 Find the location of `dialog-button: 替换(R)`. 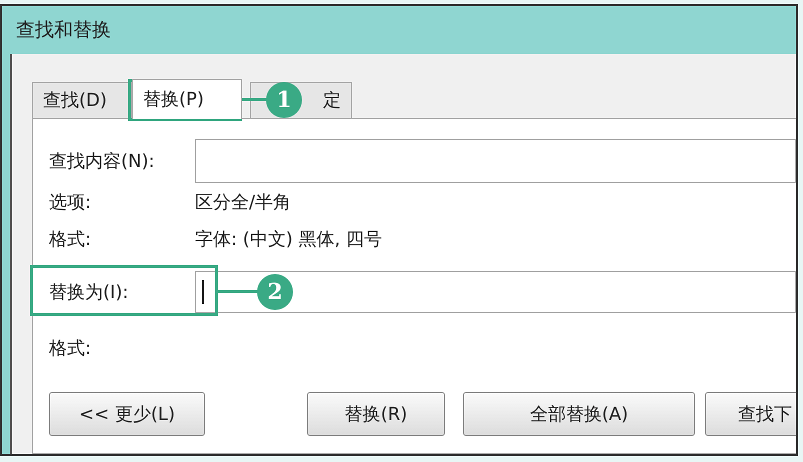

dialog-button: 替换(R) is located at coordinates (376, 414).